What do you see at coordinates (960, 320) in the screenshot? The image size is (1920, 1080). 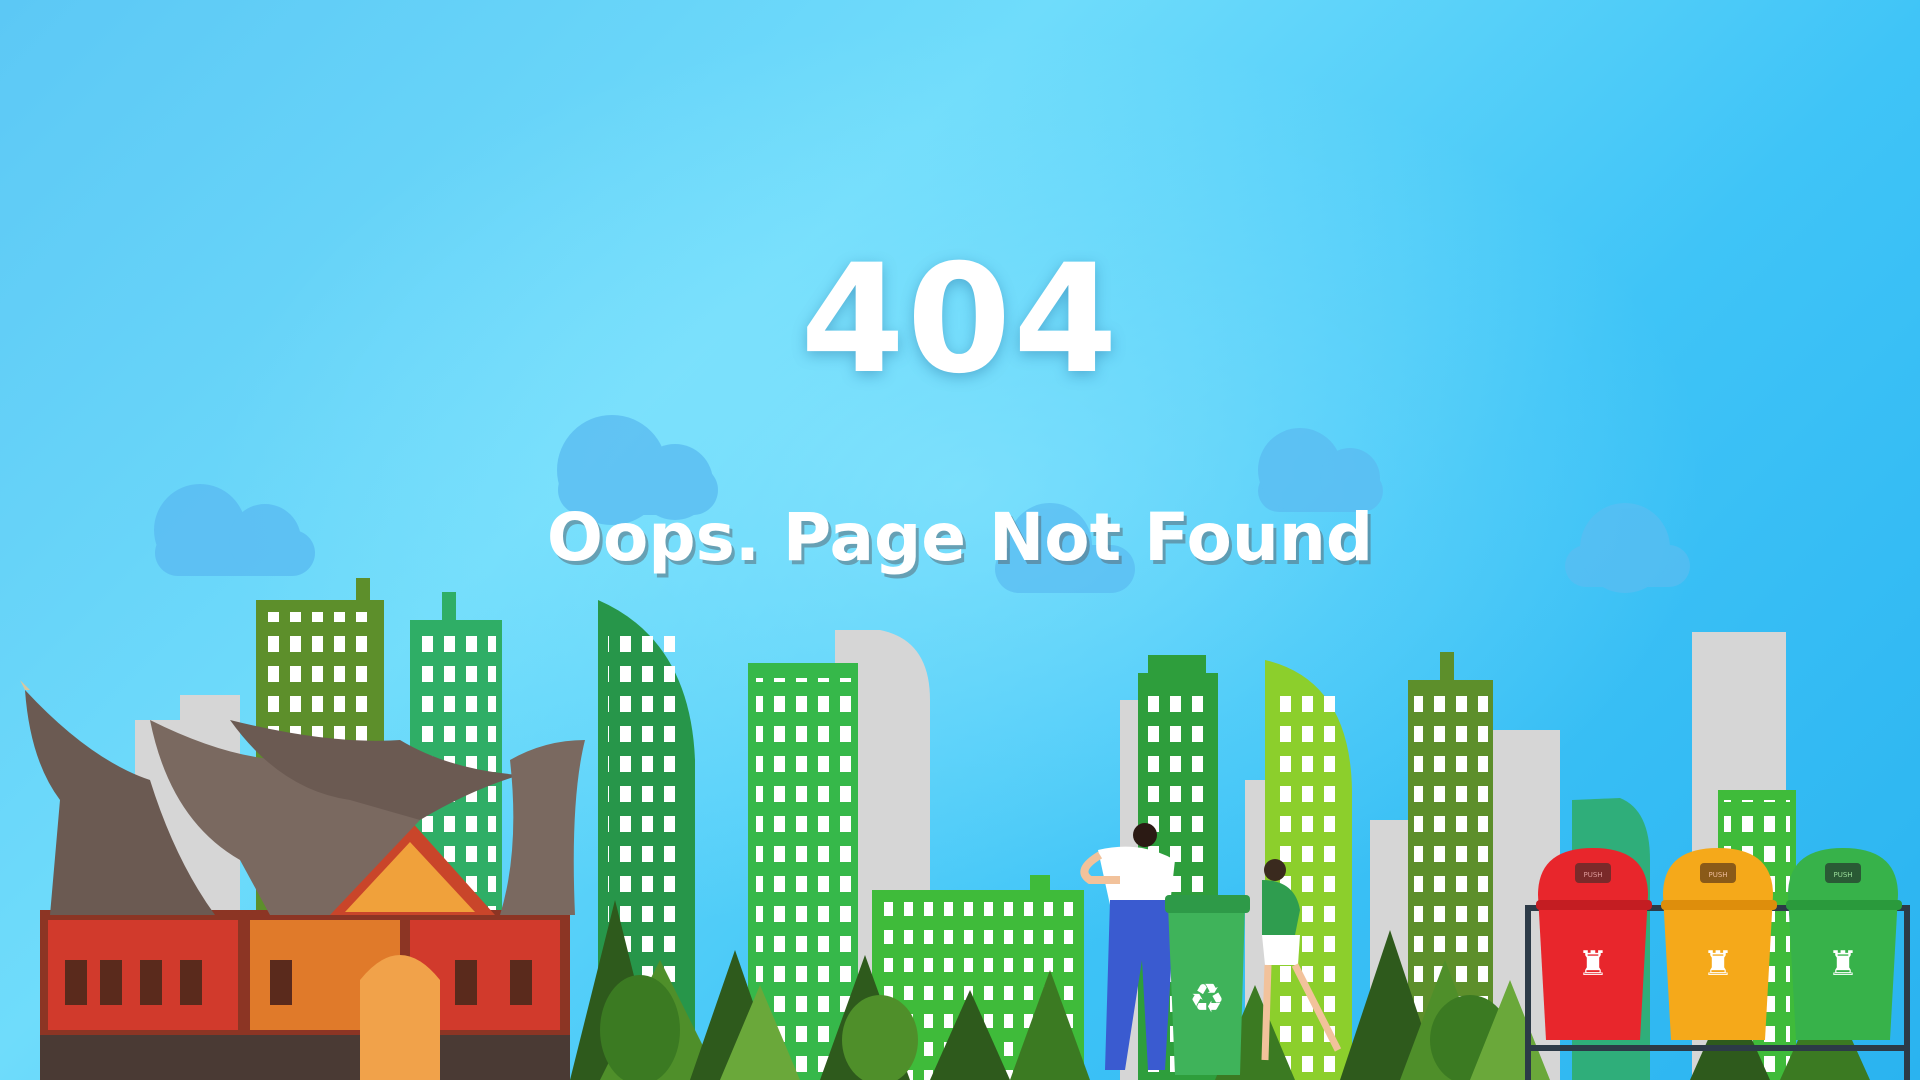 I see `error-code: 404` at bounding box center [960, 320].